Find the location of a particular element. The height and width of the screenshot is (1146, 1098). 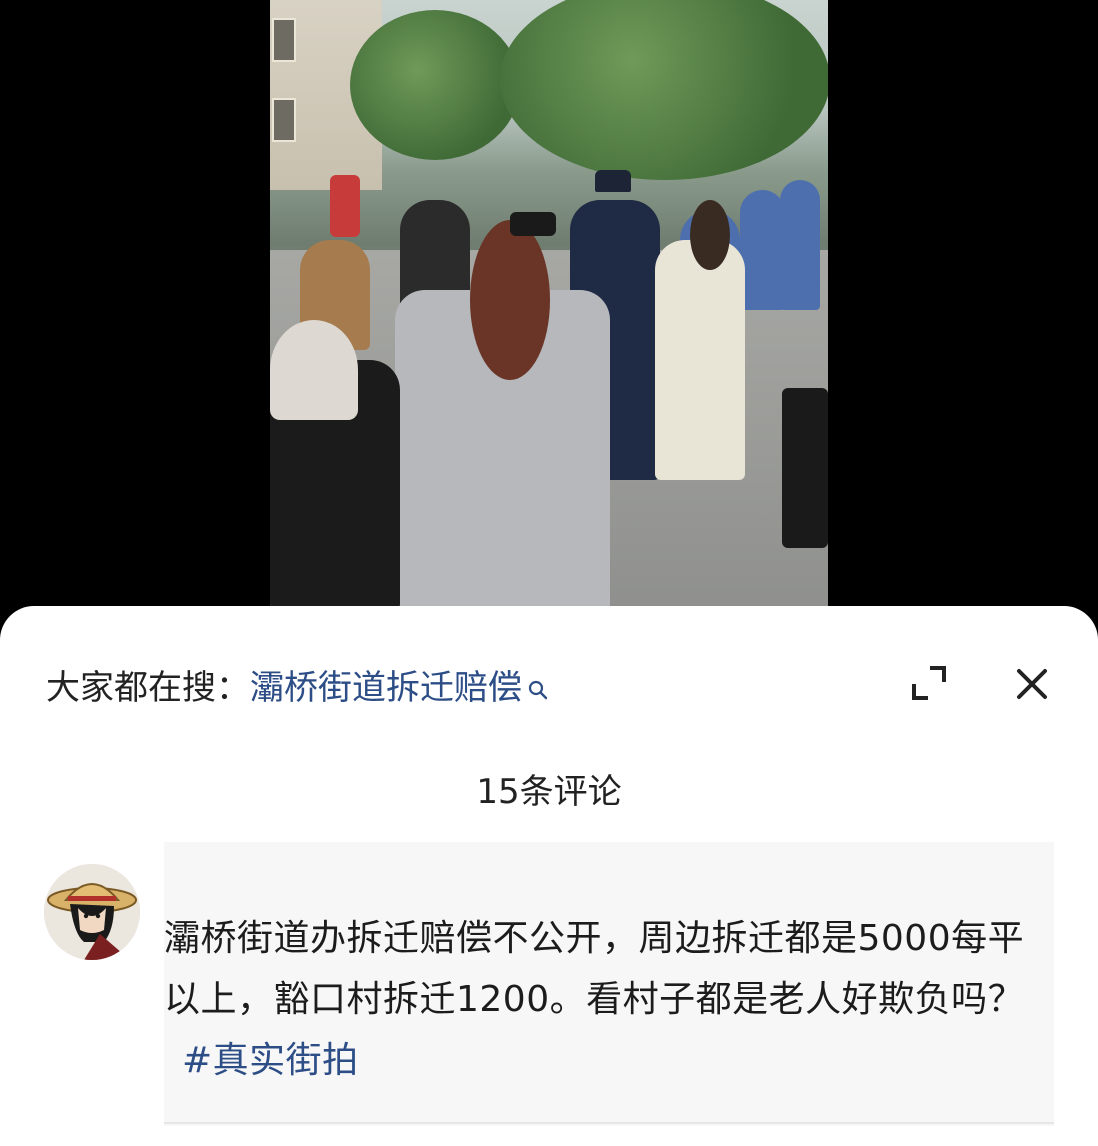

search-suggestion: 大家都在搜： 灞桥街道拆迁赔偿 is located at coordinates (297, 684).